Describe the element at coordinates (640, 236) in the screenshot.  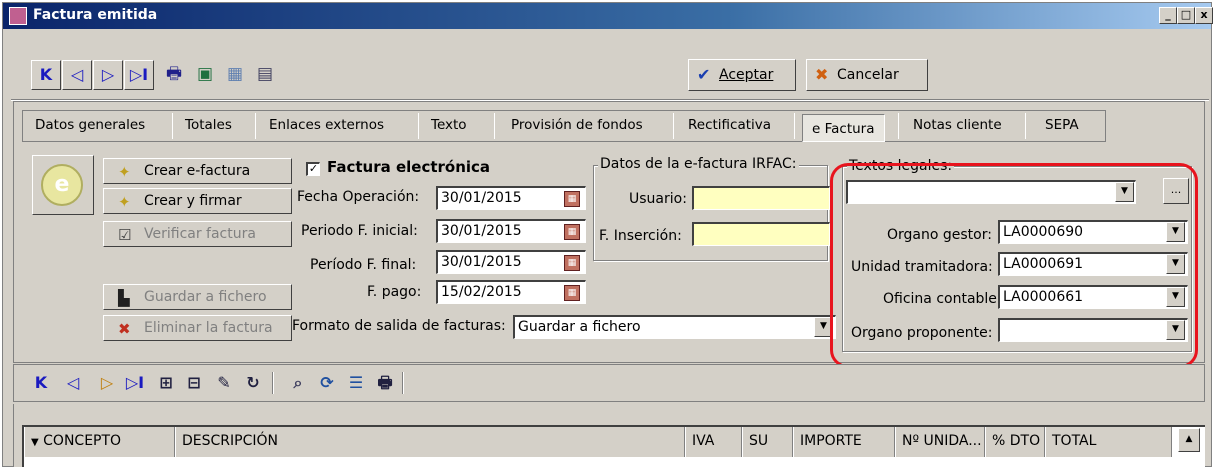
I see `insercion-label: F. Inserción:` at that location.